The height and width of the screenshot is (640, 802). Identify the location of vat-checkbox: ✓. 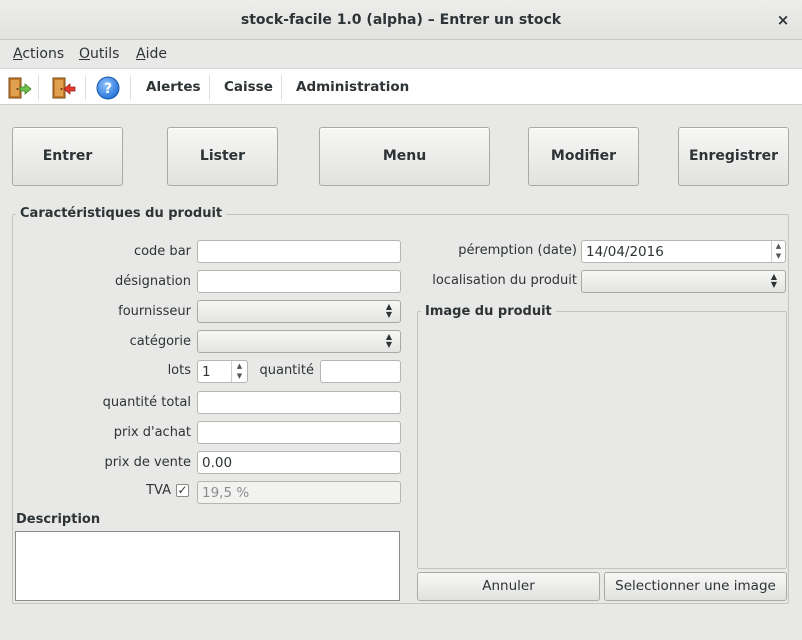
(182, 490).